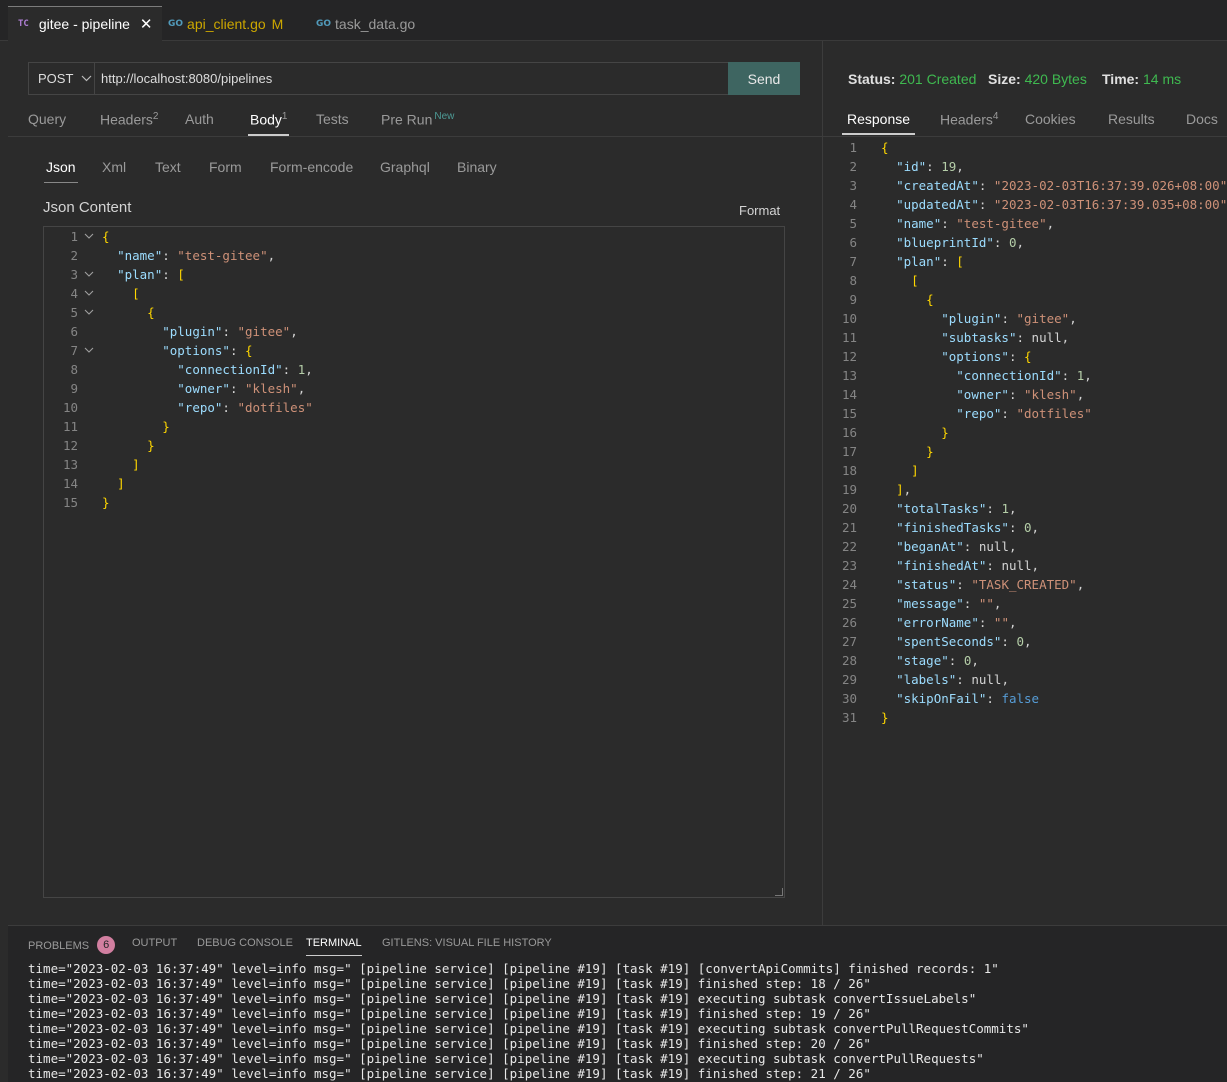  Describe the element at coordinates (277, 23) in the screenshot. I see `modified-indicator: M` at that location.